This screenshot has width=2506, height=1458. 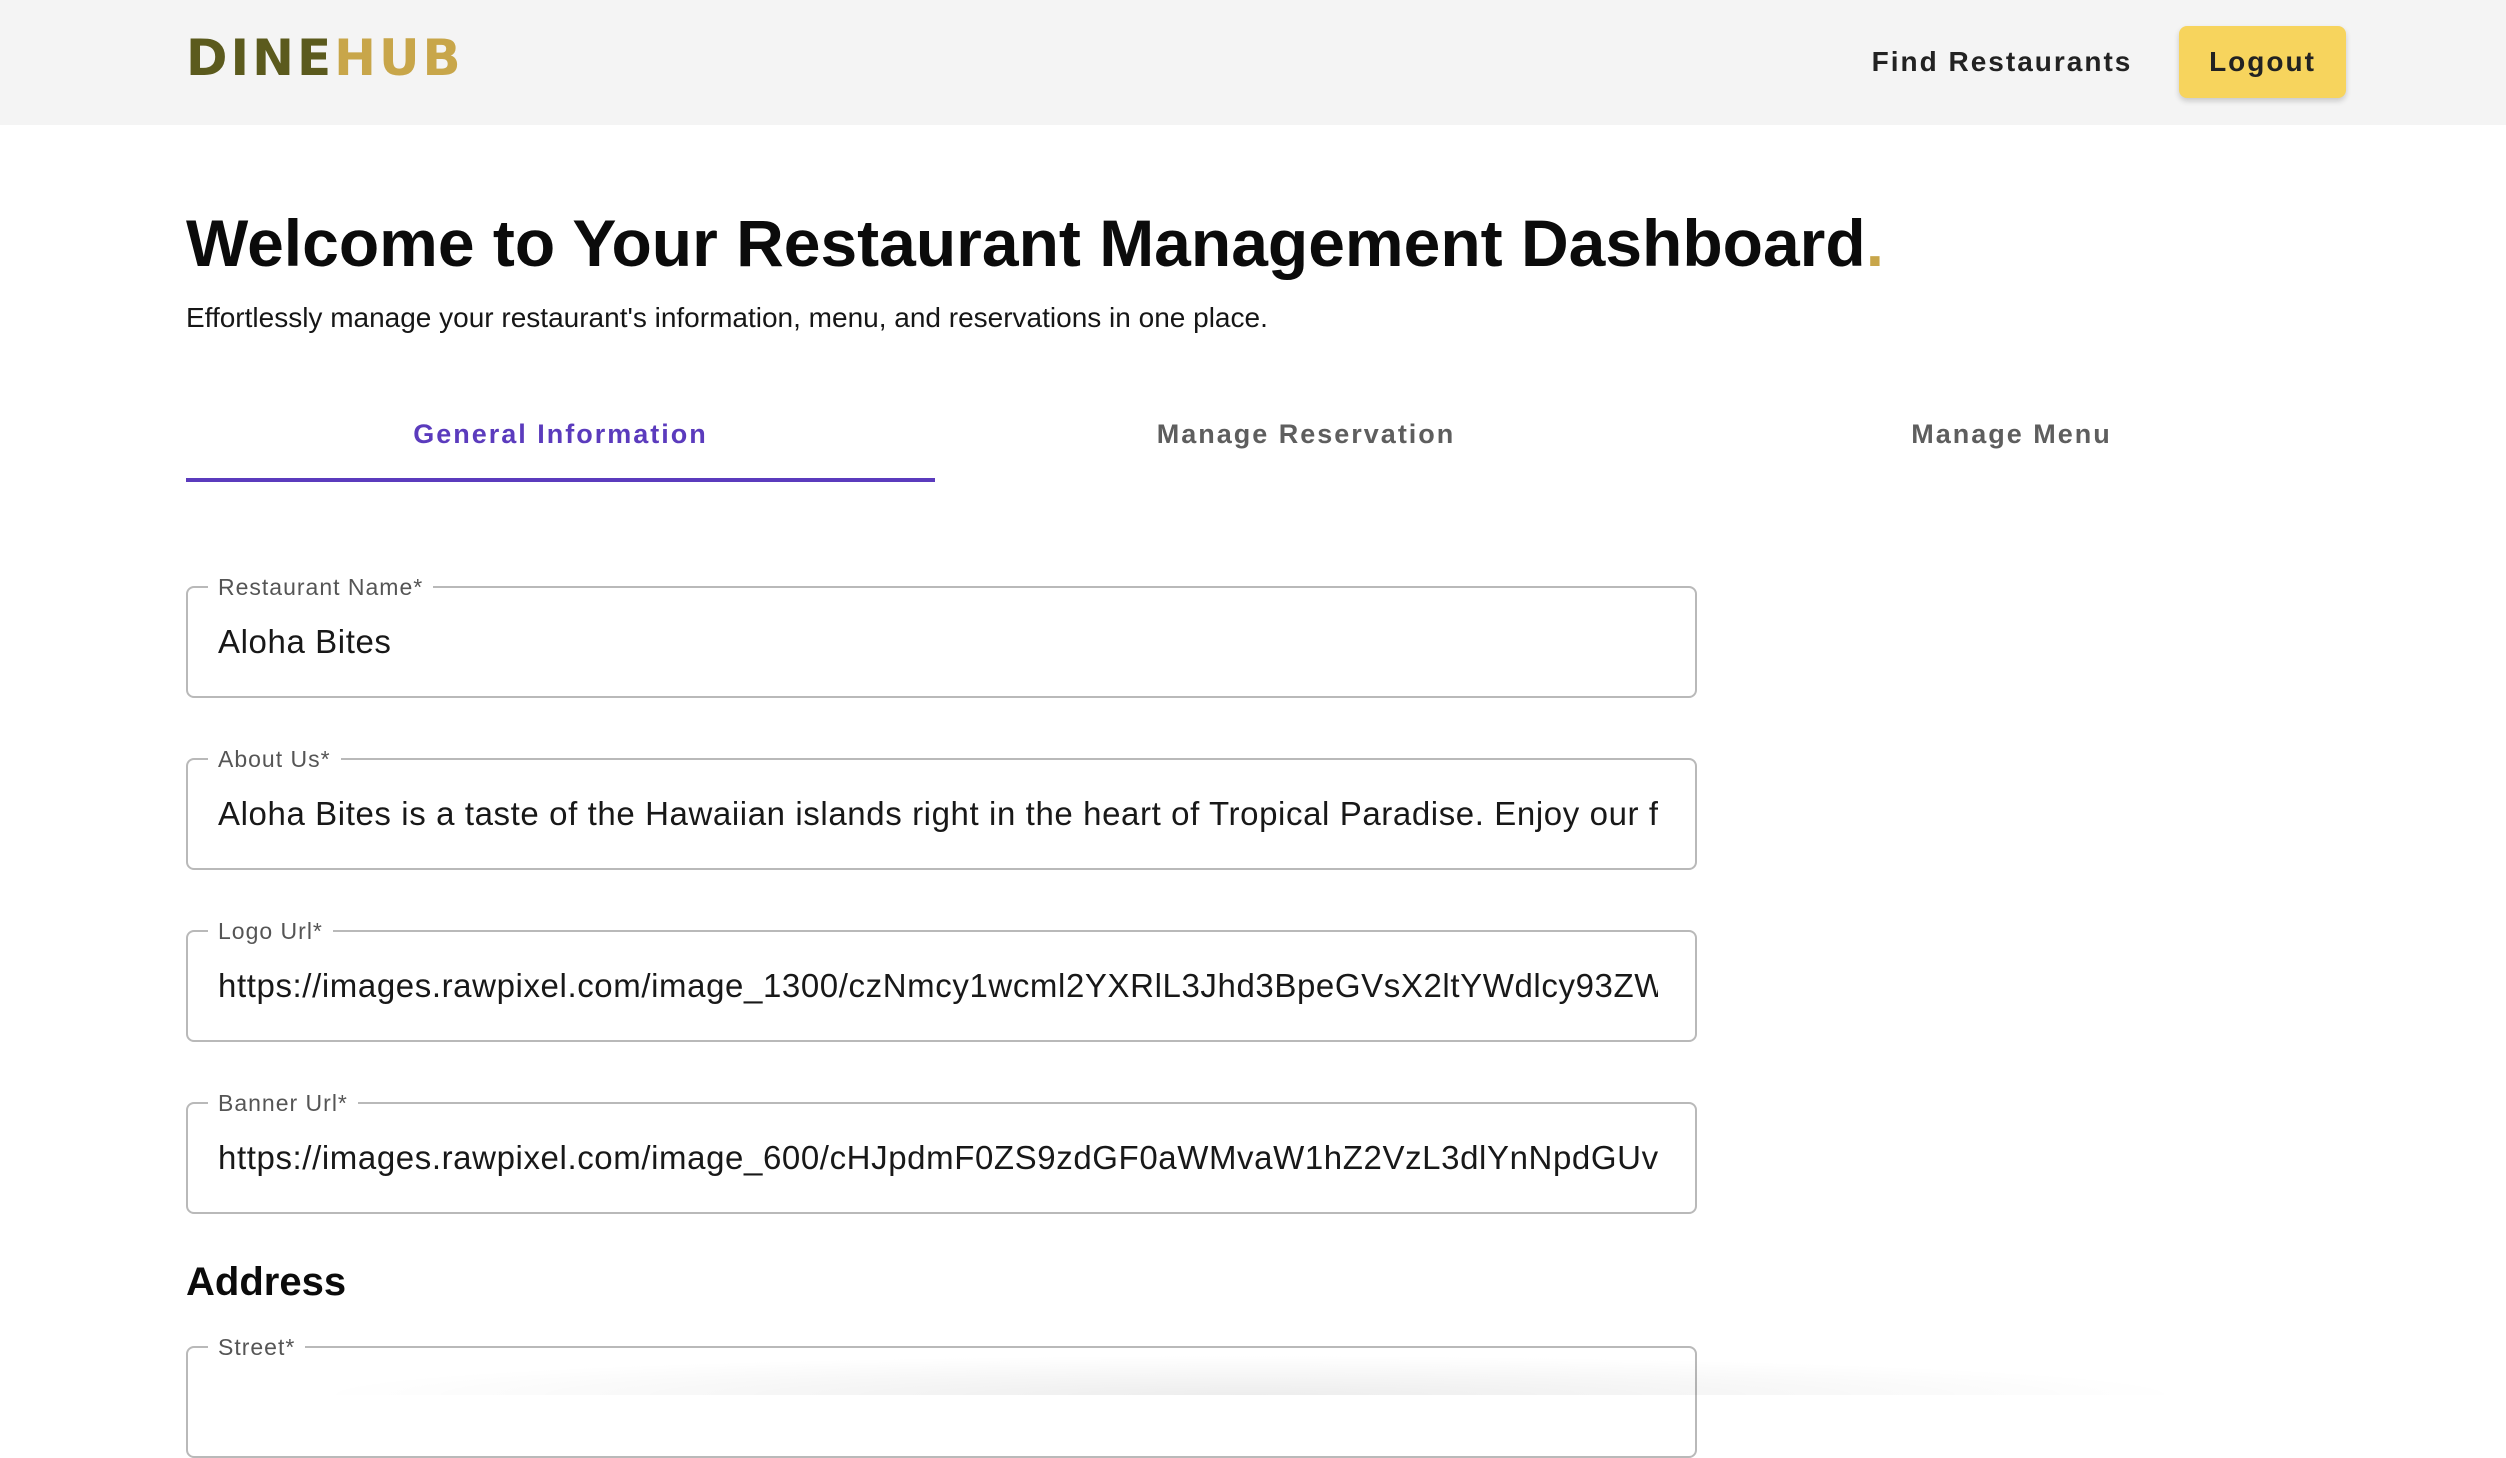 What do you see at coordinates (2262, 62) in the screenshot?
I see `logout-button: Logout` at bounding box center [2262, 62].